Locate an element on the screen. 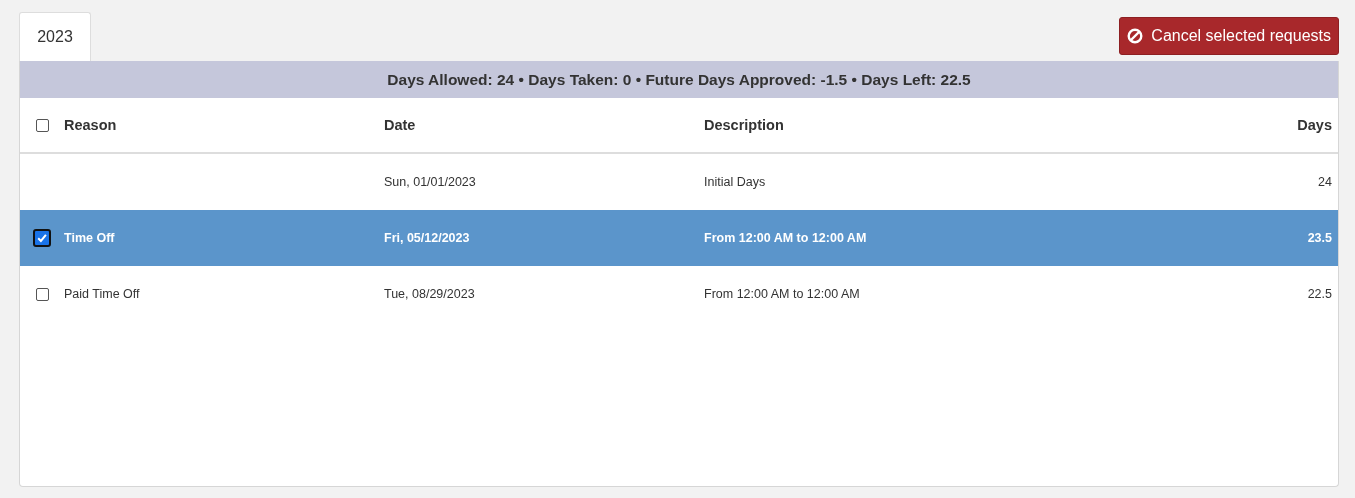  table-cell: Paid Time Off is located at coordinates (102, 294).